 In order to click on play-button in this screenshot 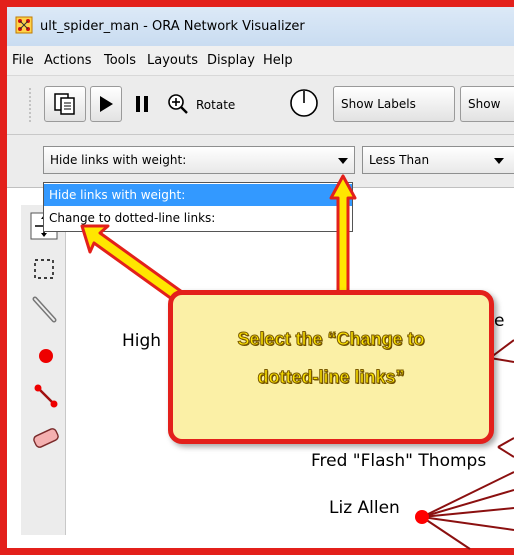, I will do `click(106, 104)`.